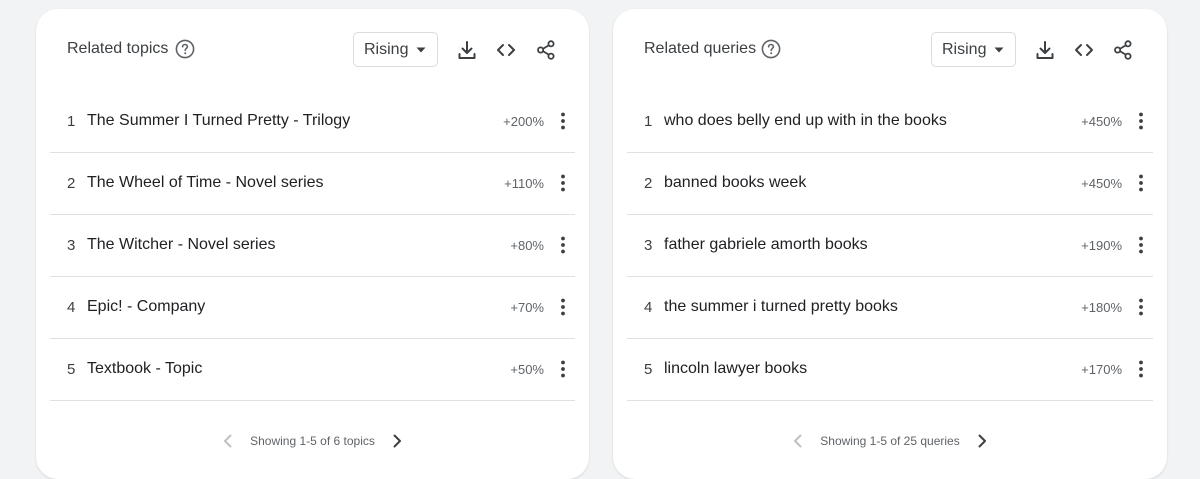 This screenshot has width=1200, height=479. I want to click on list-item: 3 The Witcher - Novel series +80%, so click(312, 246).